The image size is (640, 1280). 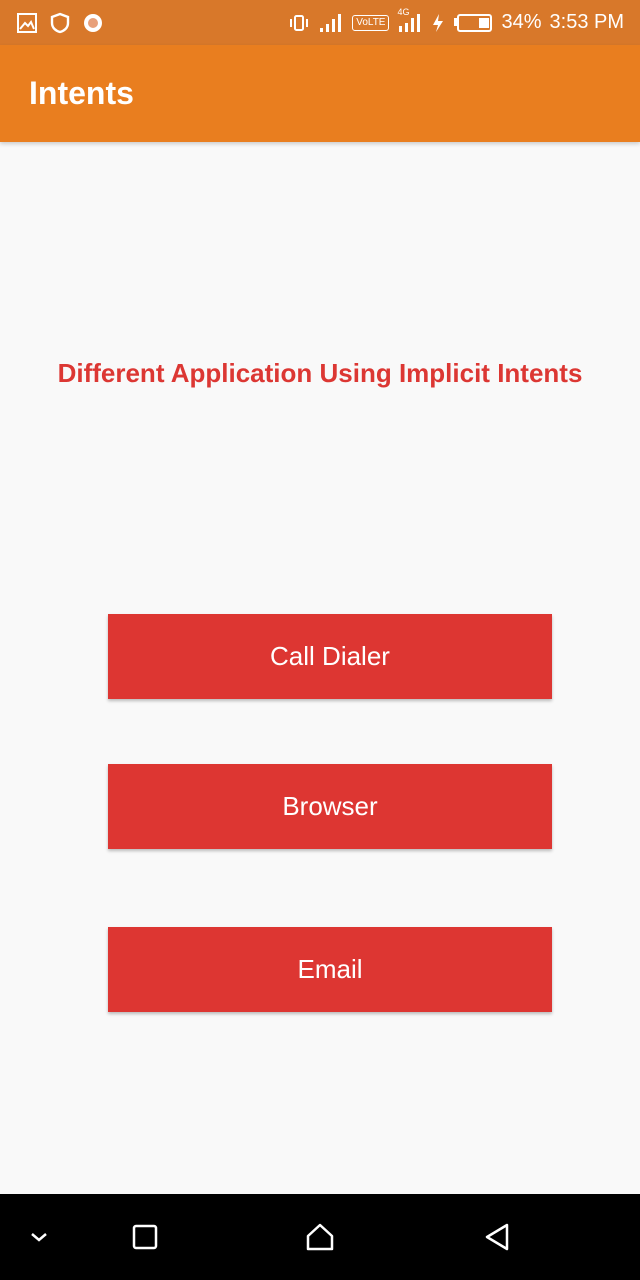 I want to click on battery-percent: 34%, so click(x=521, y=22).